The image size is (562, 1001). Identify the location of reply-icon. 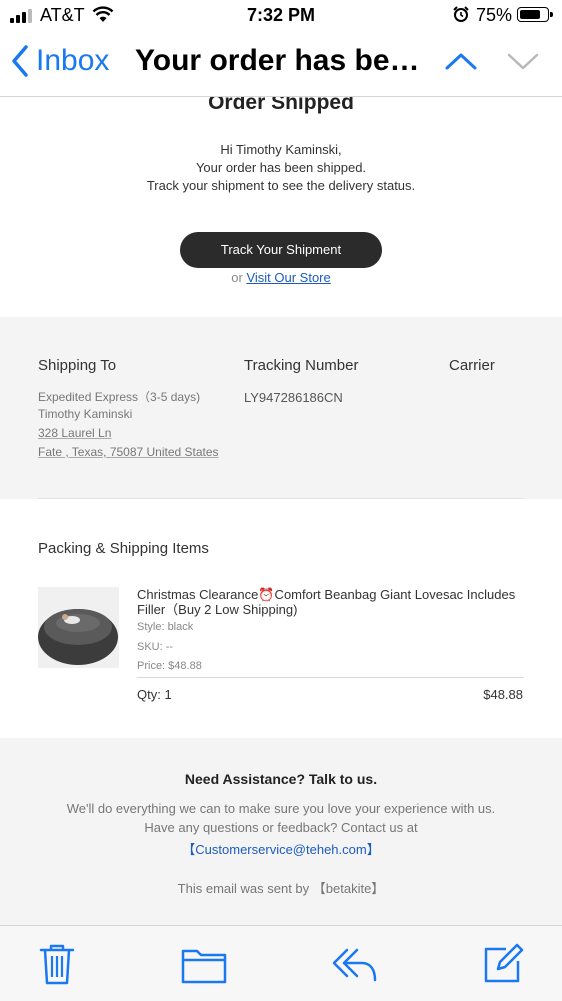
(354, 965).